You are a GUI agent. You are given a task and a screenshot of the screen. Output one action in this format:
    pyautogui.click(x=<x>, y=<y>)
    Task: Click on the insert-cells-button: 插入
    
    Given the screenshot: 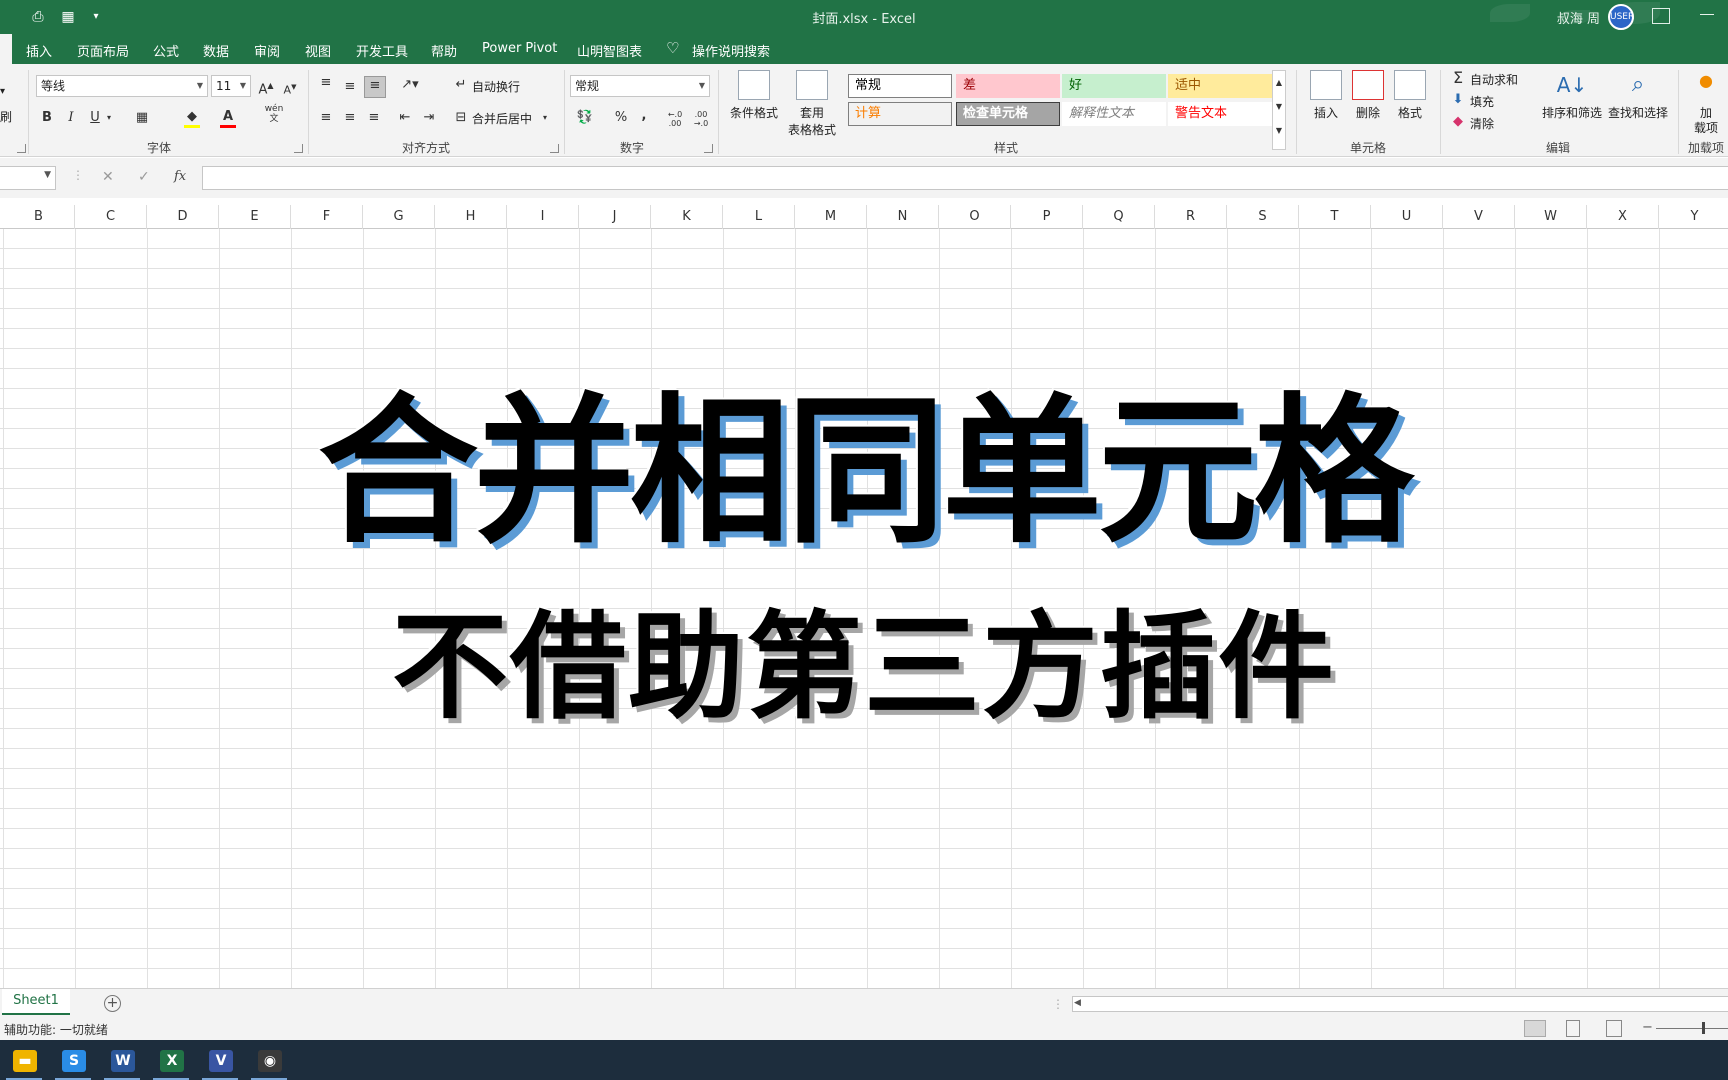 What is the action you would take?
    pyautogui.click(x=1326, y=95)
    